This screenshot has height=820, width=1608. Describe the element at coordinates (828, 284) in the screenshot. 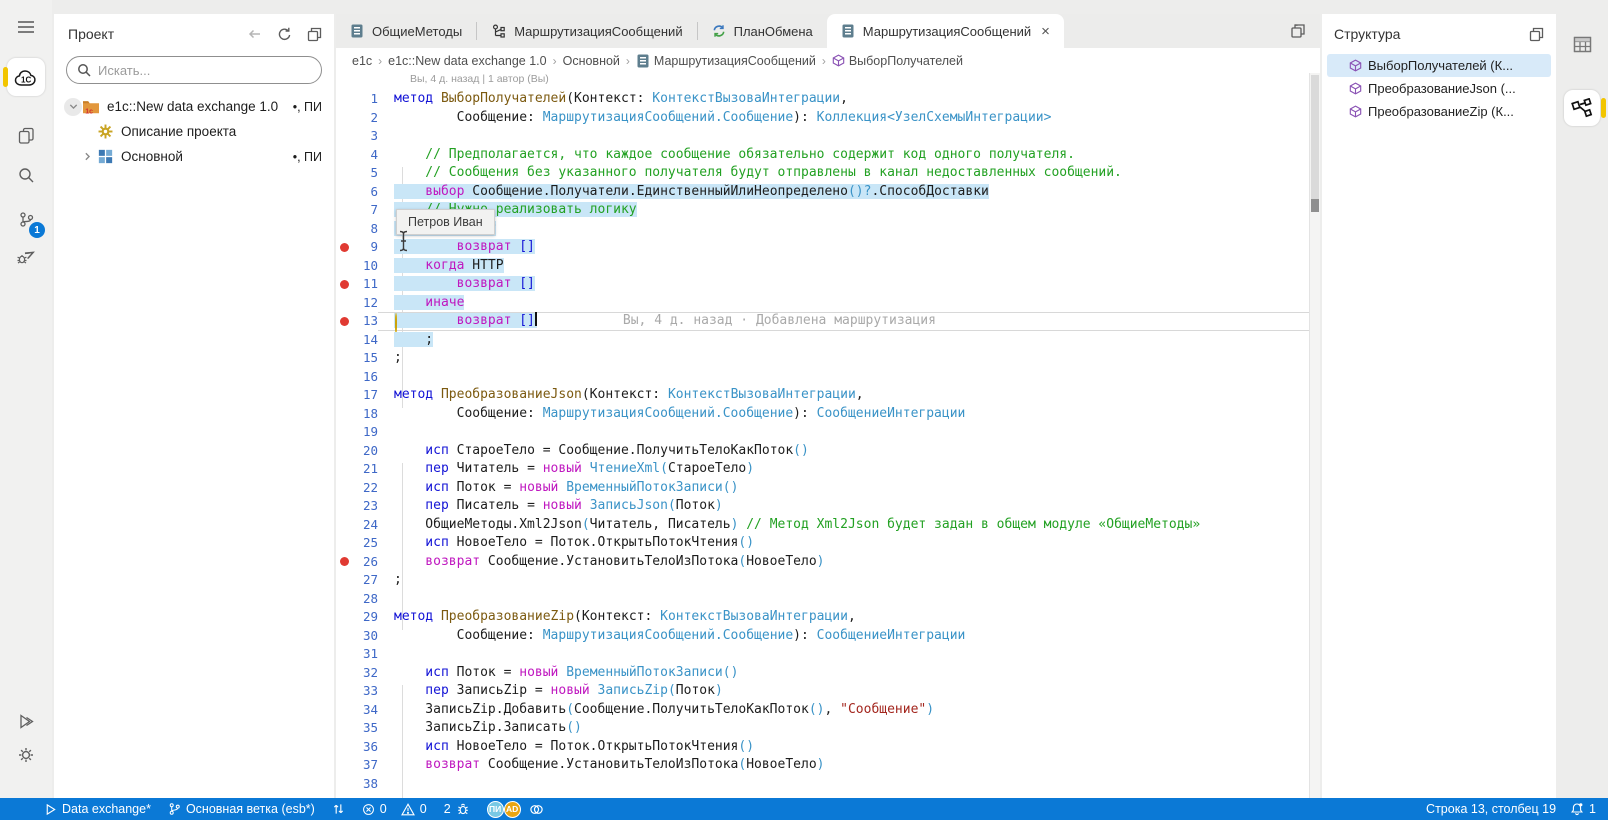

I see `code-line-11: 11 возврат []` at that location.